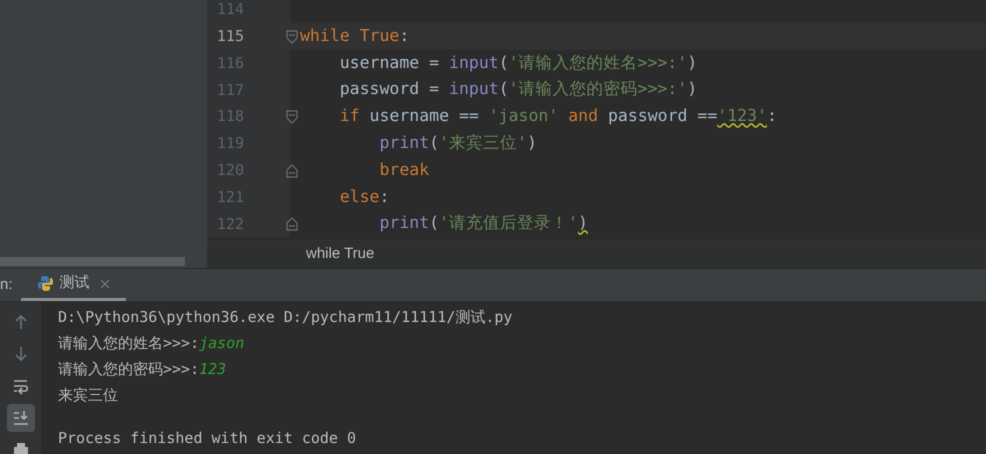 The image size is (986, 454). What do you see at coordinates (355, 35) in the screenshot?
I see `code-line: while True:` at bounding box center [355, 35].